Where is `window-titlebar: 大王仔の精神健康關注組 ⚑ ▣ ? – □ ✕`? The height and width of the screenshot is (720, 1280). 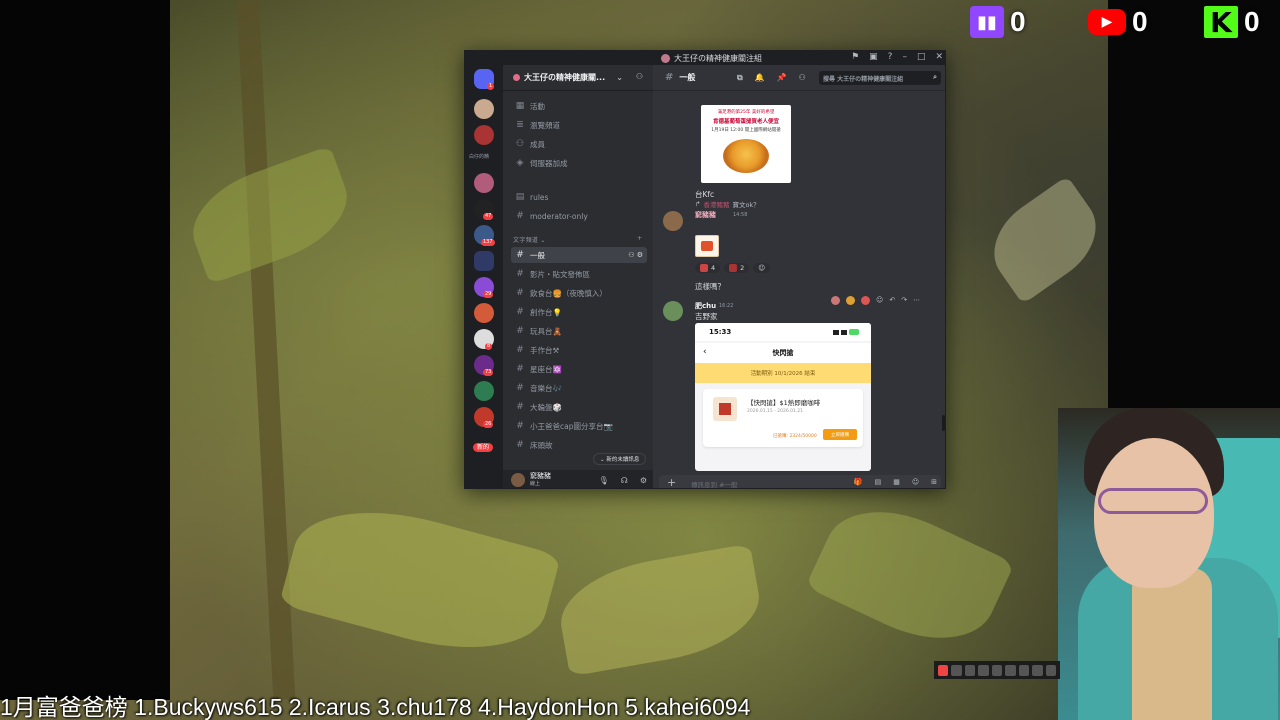 window-titlebar: 大王仔の精神健康關注組 ⚑ ▣ ? – □ ✕ is located at coordinates (705, 58).